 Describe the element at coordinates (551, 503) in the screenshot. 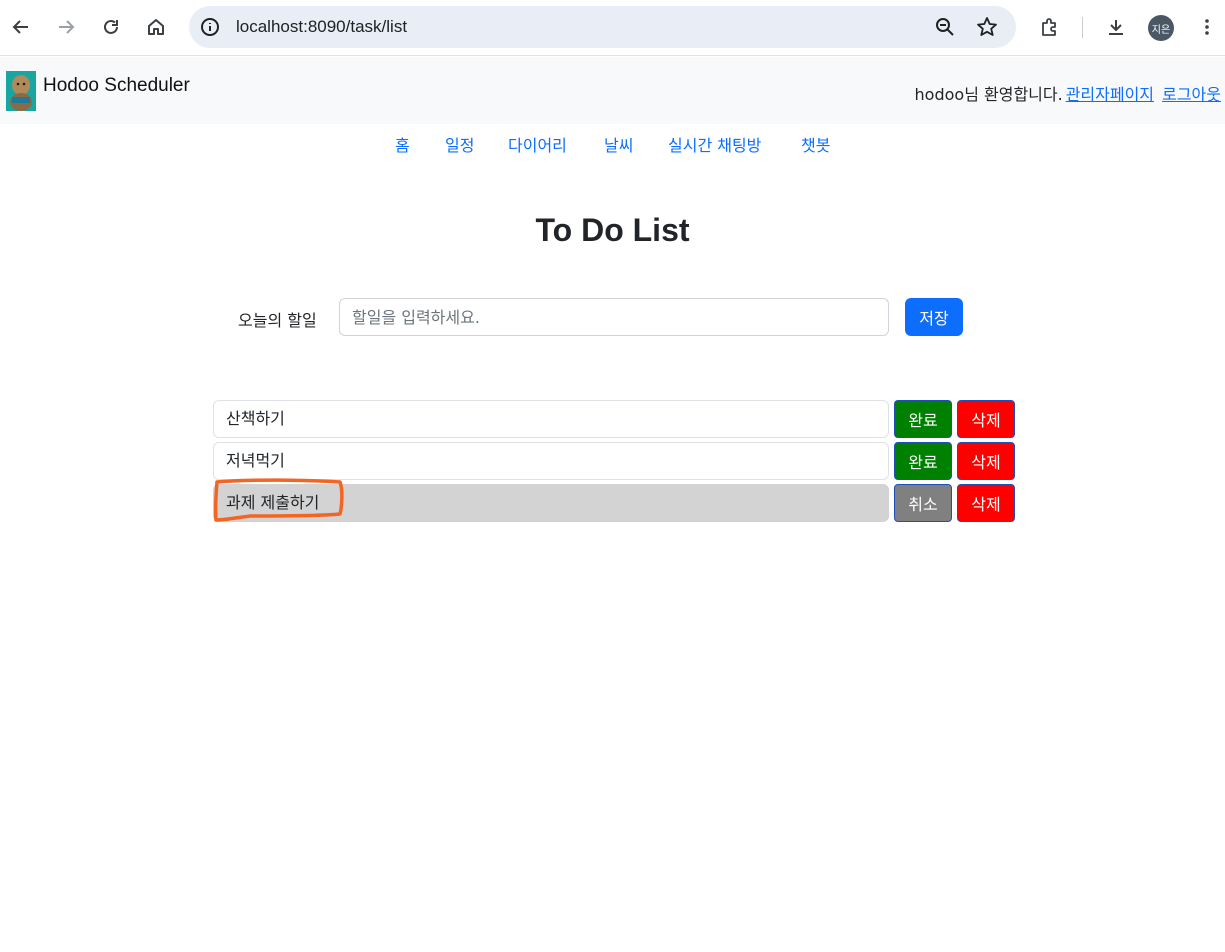

I see `task-text: 과제 제출하기` at that location.